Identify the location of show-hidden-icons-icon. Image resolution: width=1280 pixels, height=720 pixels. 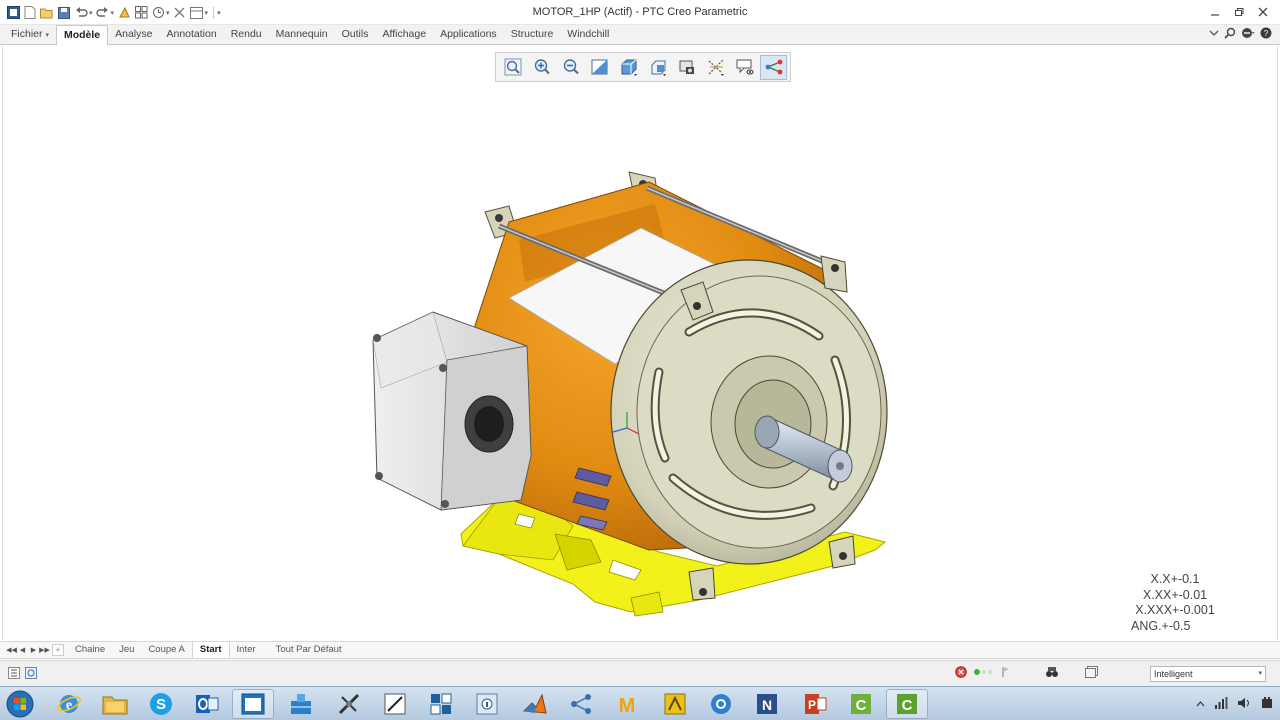
(1200, 705).